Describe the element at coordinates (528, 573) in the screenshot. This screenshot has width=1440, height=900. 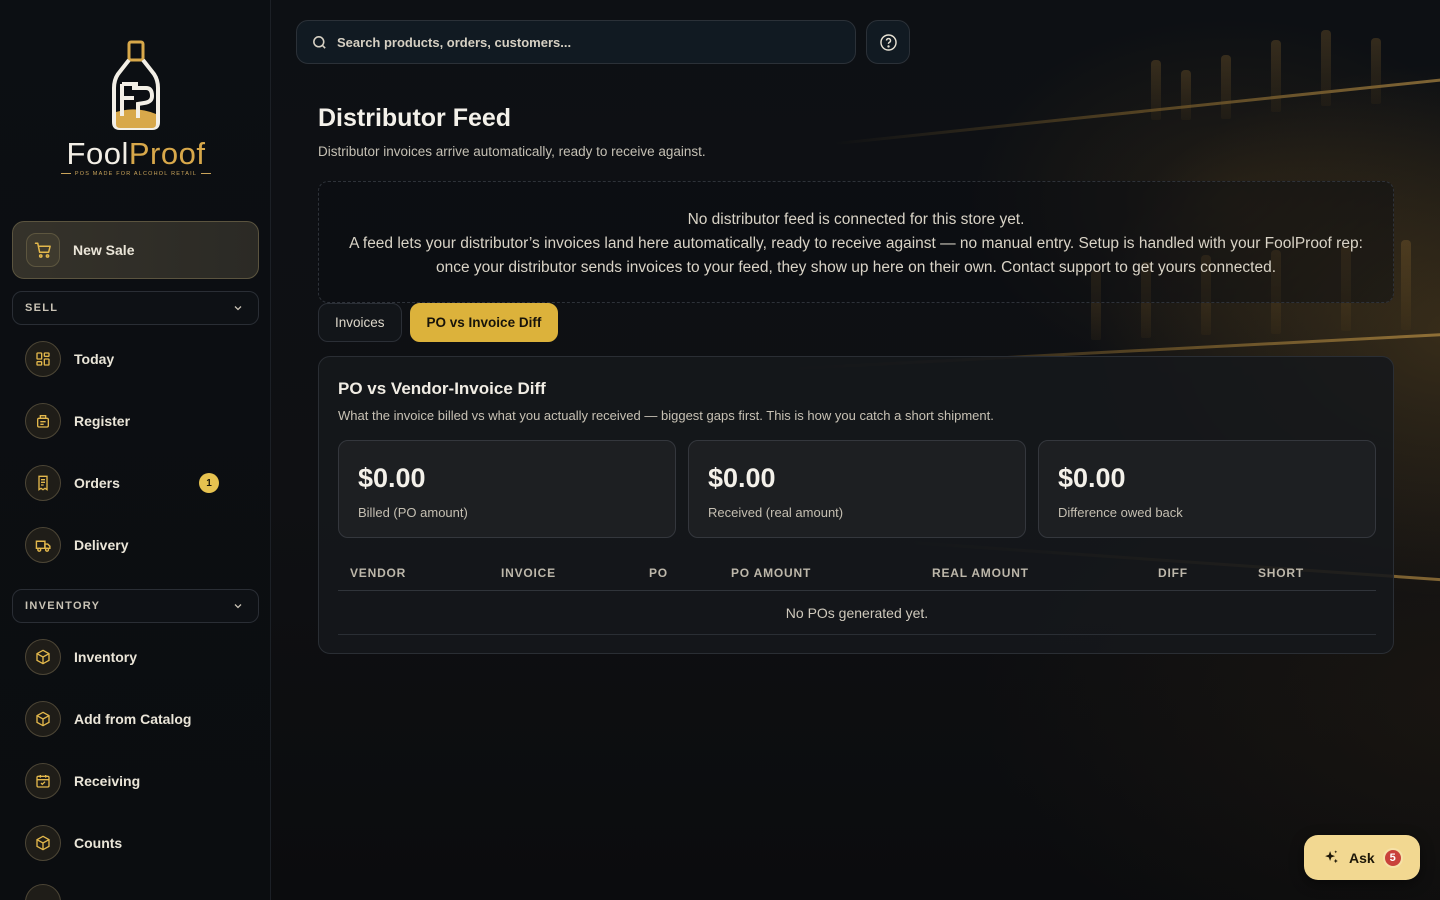
I see `column-header-invoice: INVOICE` at that location.